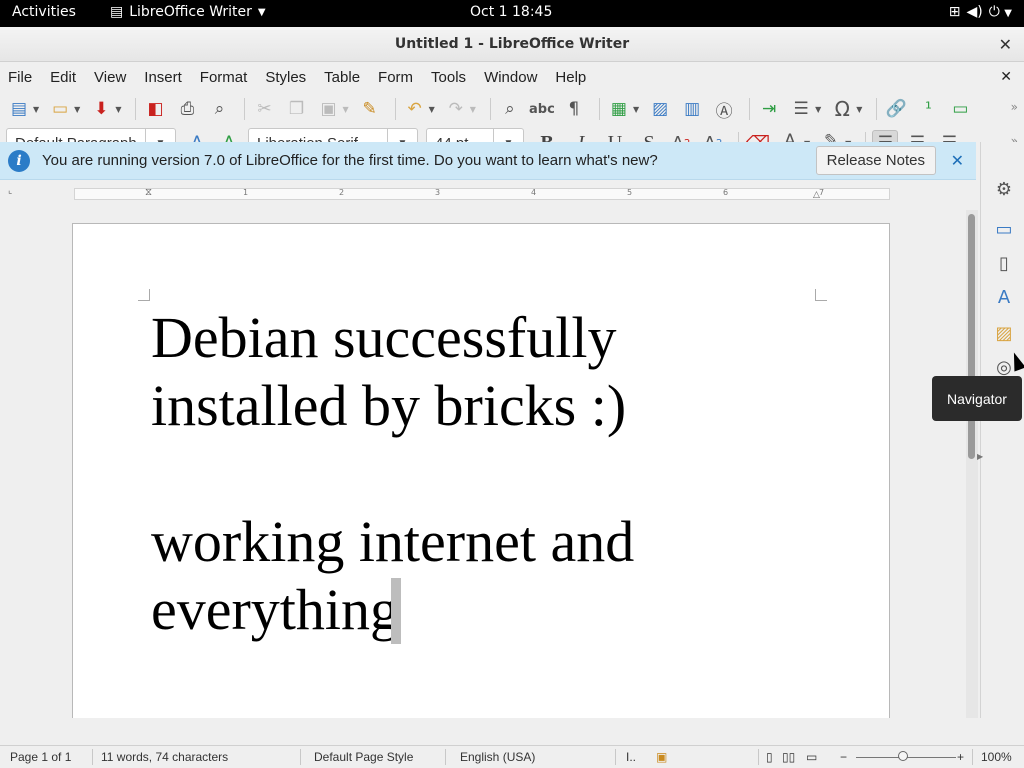 The height and width of the screenshot is (768, 1024). What do you see at coordinates (219, 109) in the screenshot?
I see `print-preview-icon: ⌕` at bounding box center [219, 109].